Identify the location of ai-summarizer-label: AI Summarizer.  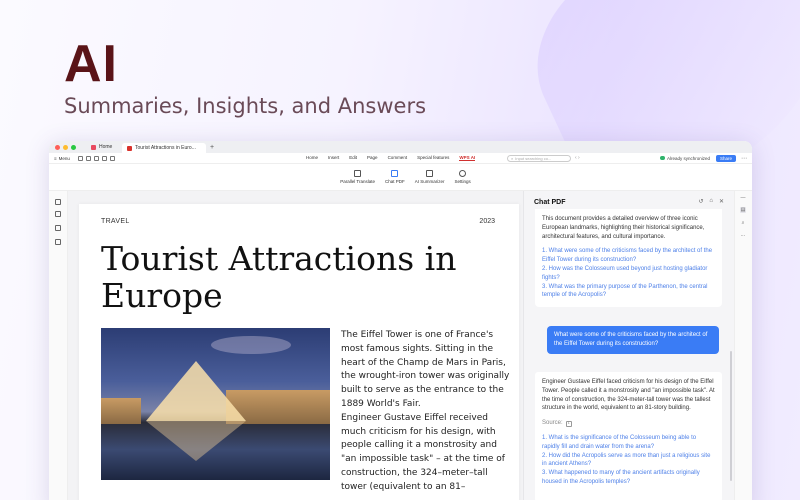
(429, 181).